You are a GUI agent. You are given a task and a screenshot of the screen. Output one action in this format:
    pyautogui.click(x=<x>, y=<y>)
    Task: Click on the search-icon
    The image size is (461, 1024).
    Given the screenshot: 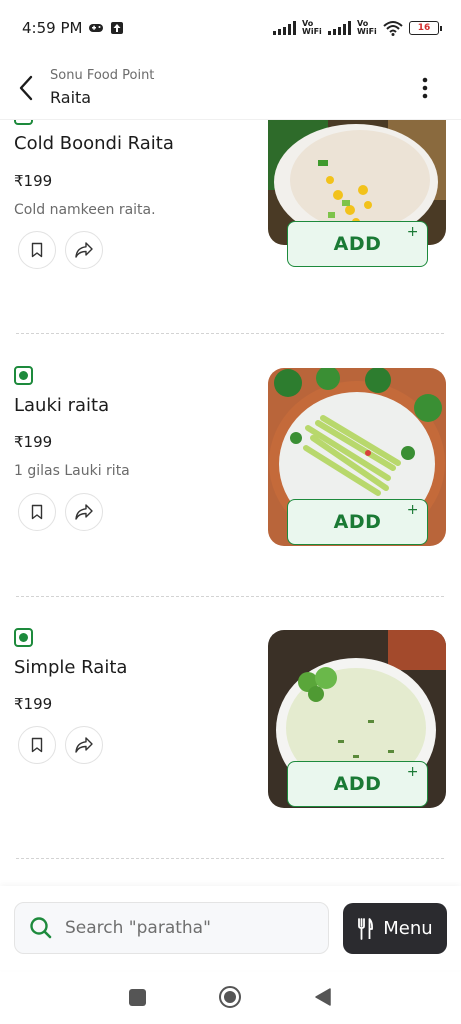 What is the action you would take?
    pyautogui.click(x=41, y=928)
    